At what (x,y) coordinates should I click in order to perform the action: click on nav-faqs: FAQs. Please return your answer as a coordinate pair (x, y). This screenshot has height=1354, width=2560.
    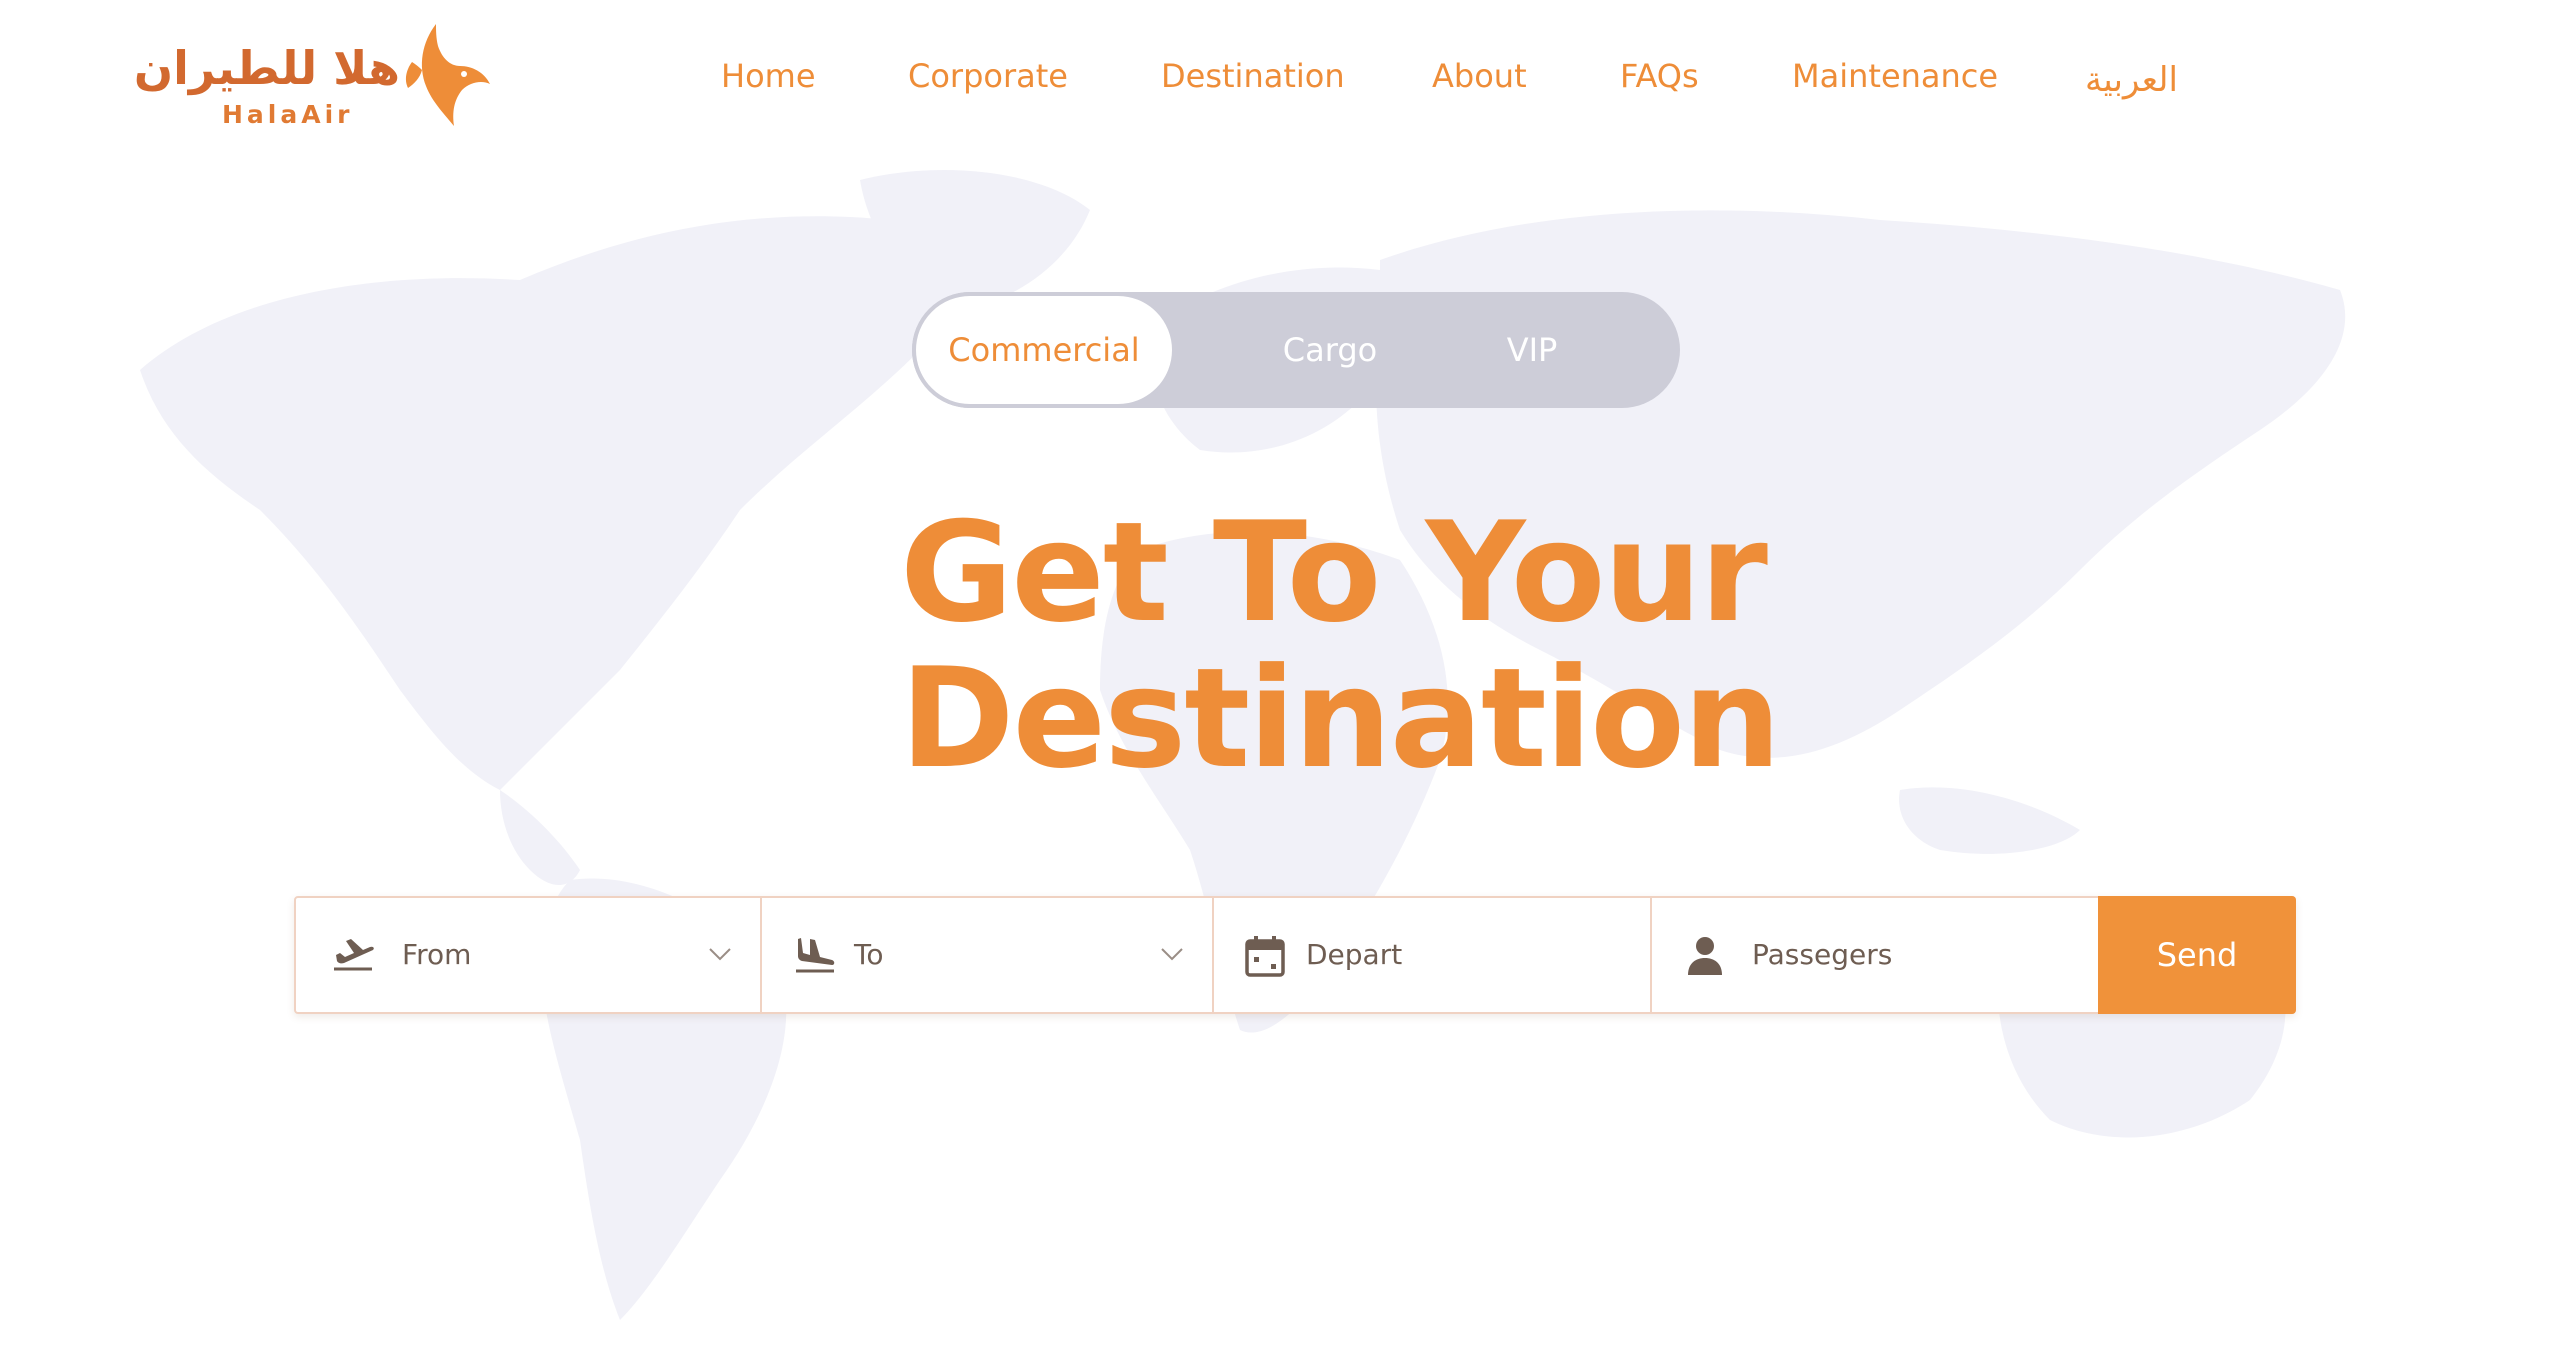
    Looking at the image, I should click on (1659, 76).